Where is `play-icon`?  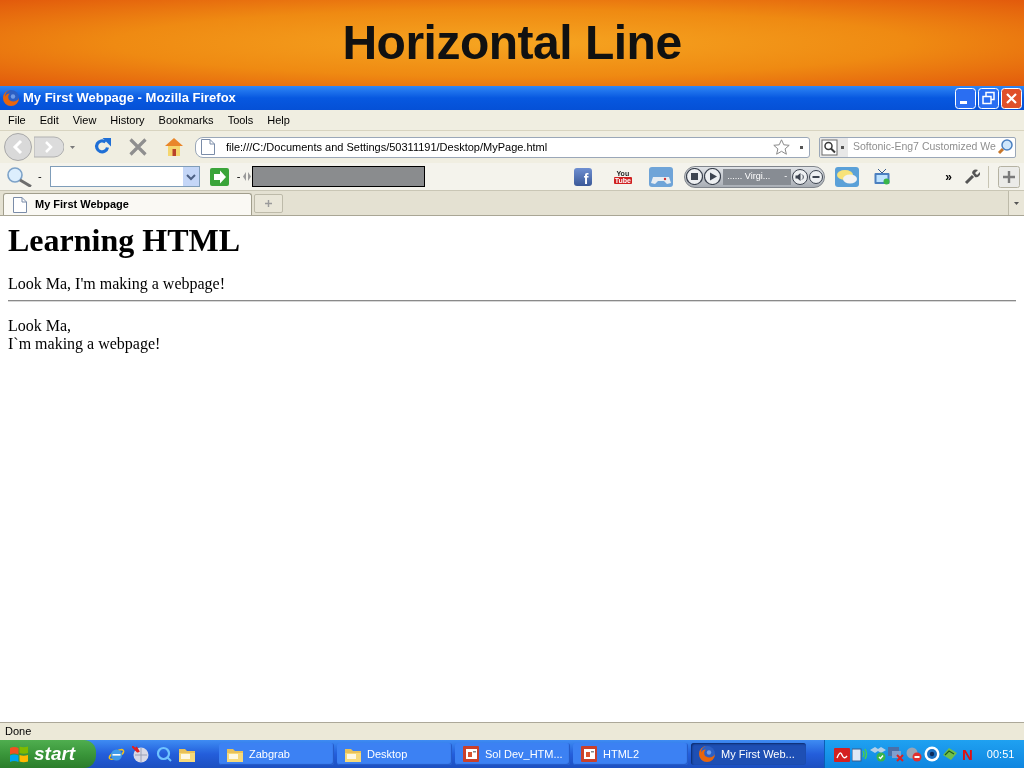
play-icon is located at coordinates (713, 176).